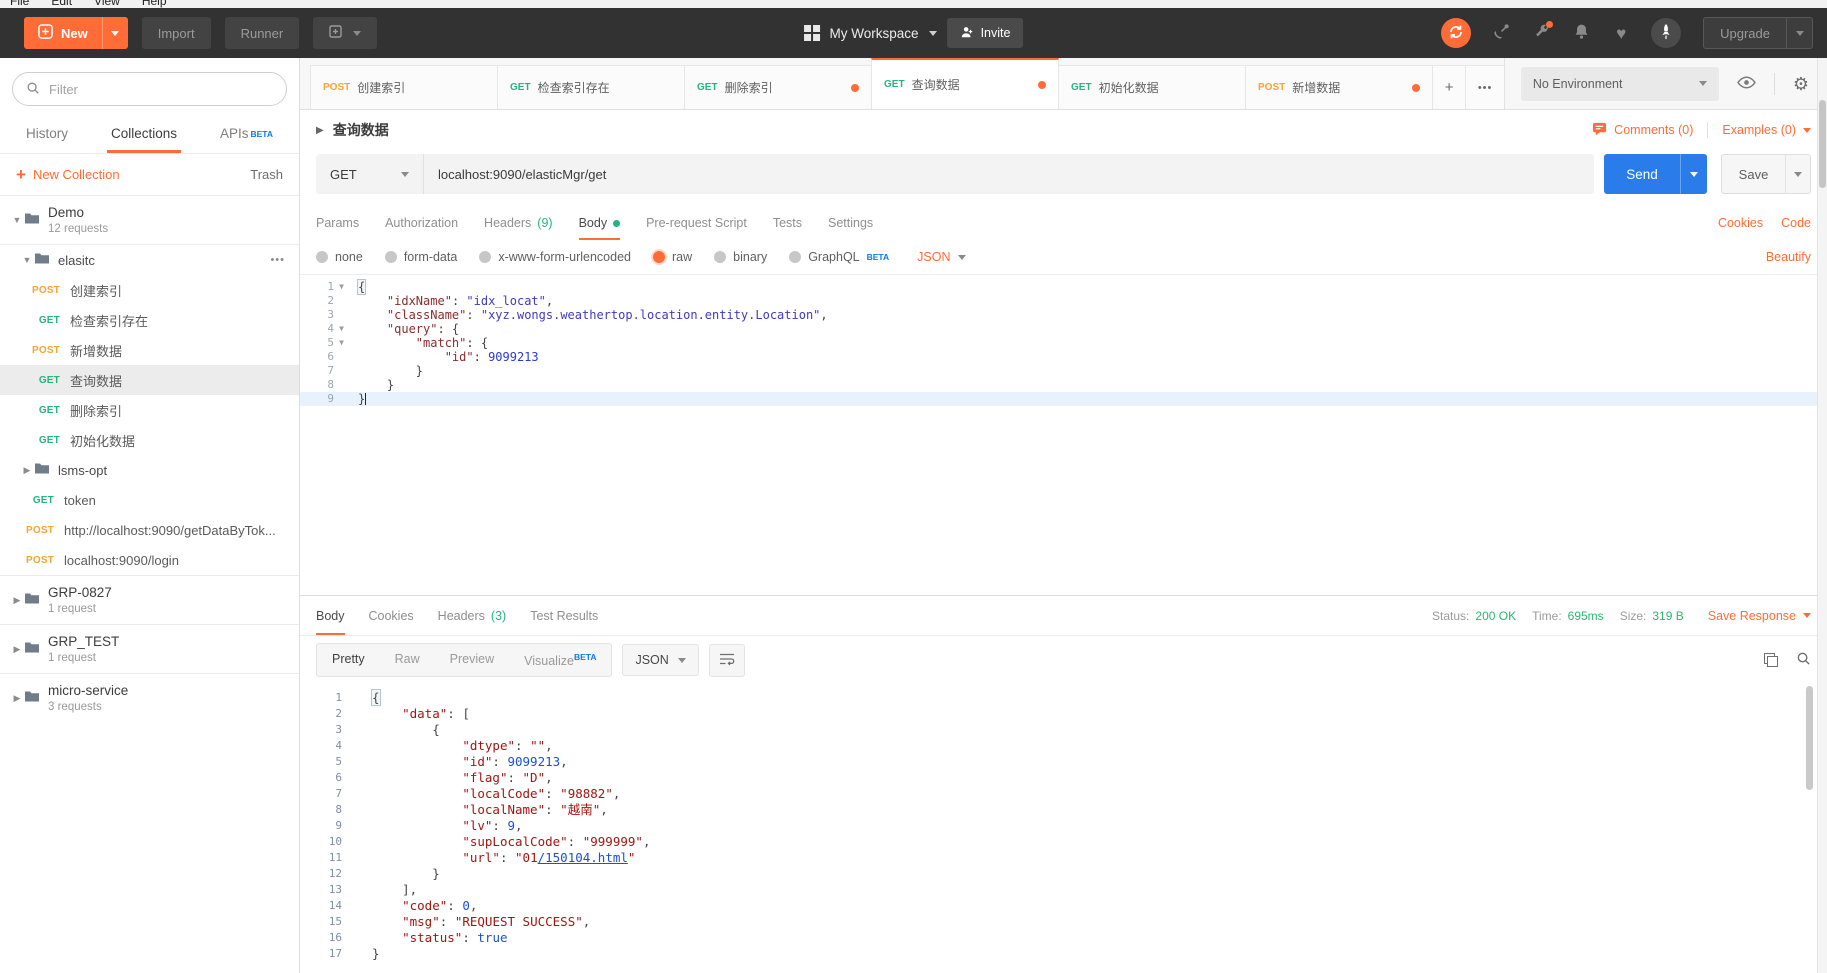 This screenshot has width=1827, height=973. I want to click on examples-dropdown: Examples (0), so click(1766, 130).